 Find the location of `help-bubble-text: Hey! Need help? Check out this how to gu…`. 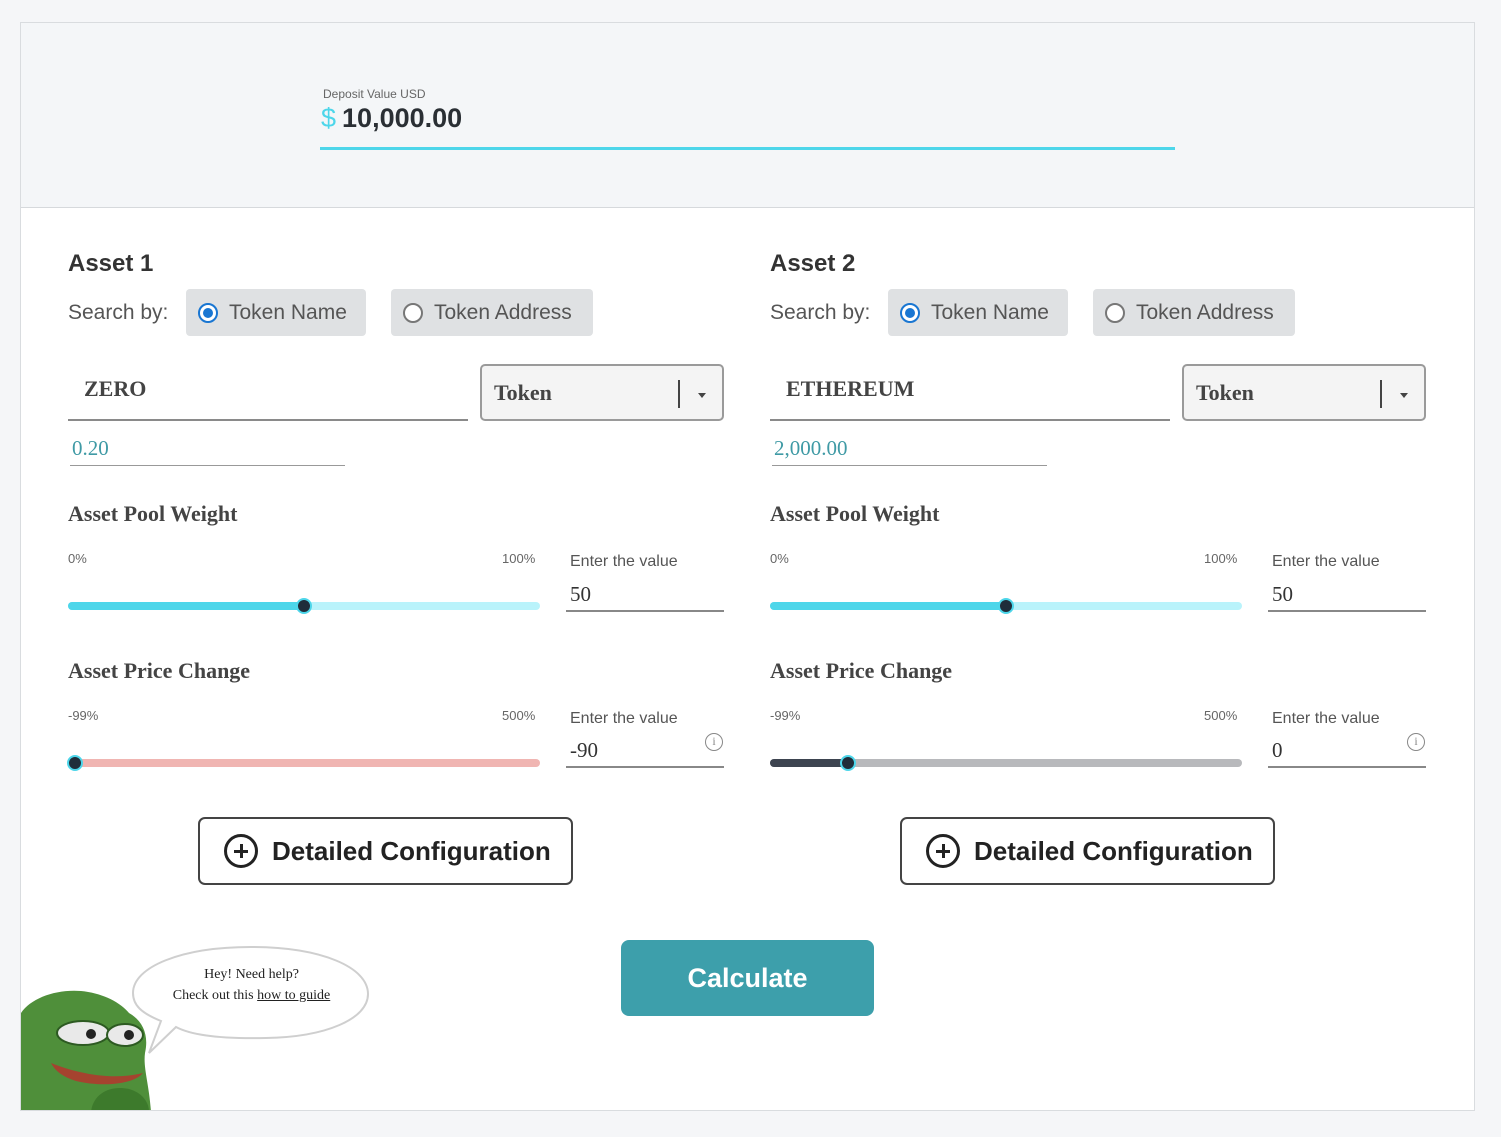

help-bubble-text: Hey! Need help? Check out this how to gu… is located at coordinates (251, 985).